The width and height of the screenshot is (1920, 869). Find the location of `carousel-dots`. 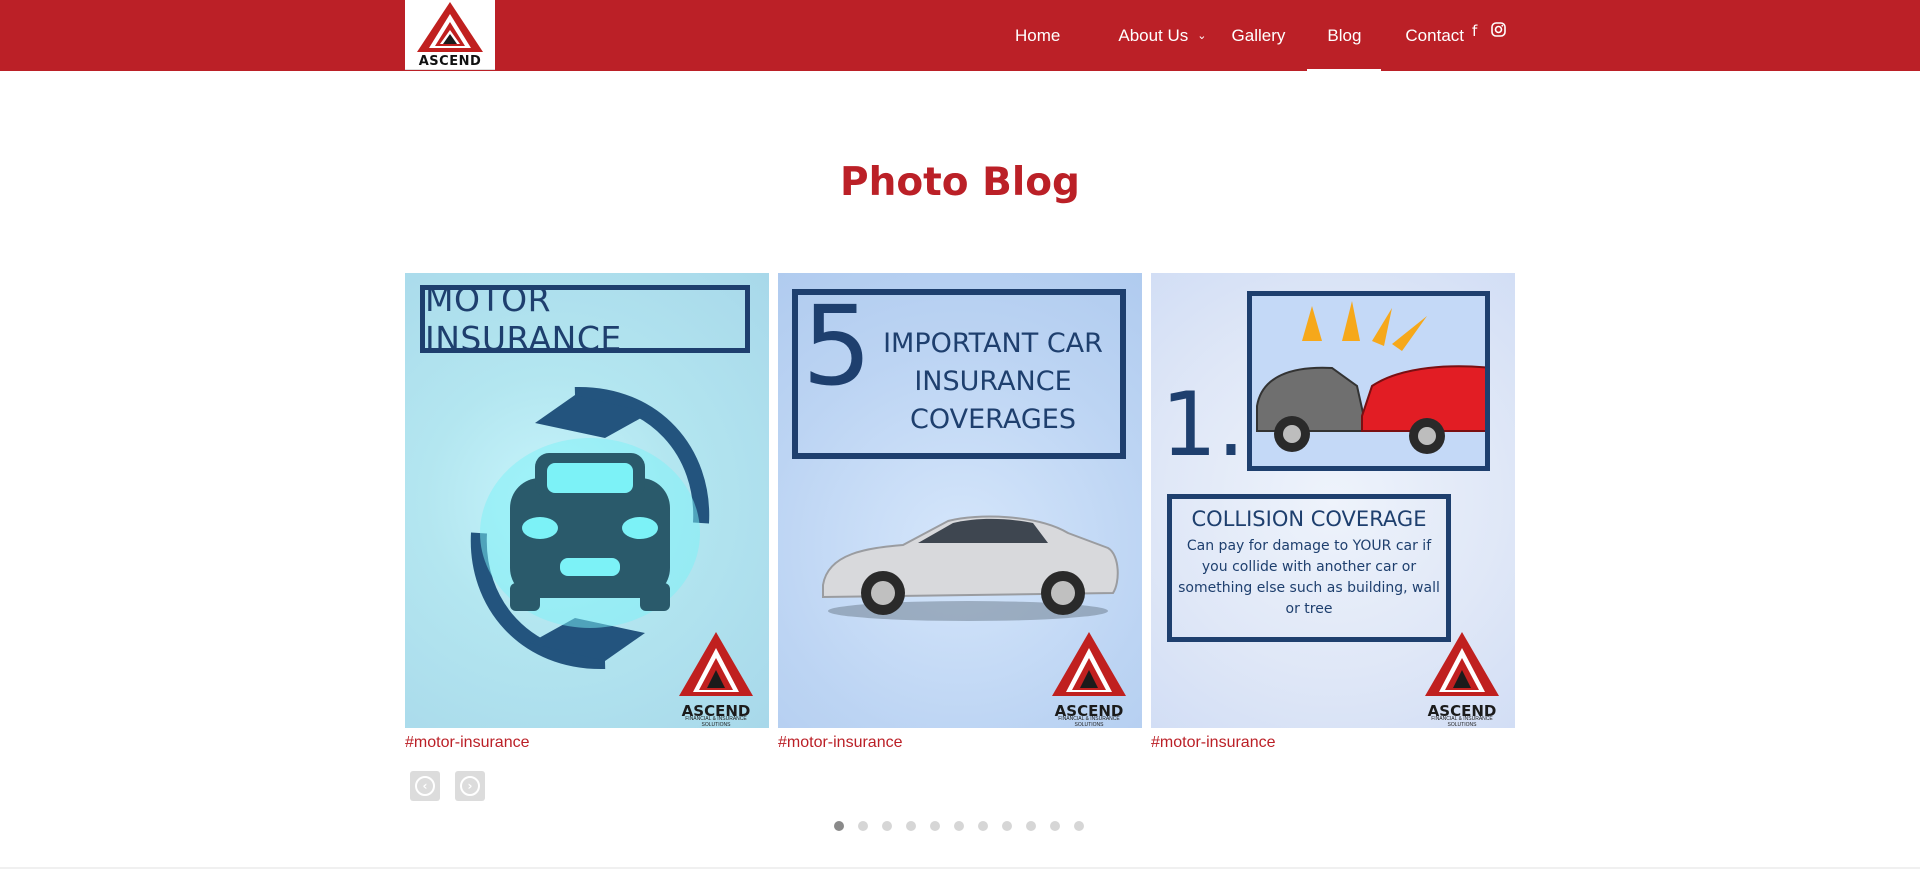

carousel-dots is located at coordinates (959, 826).